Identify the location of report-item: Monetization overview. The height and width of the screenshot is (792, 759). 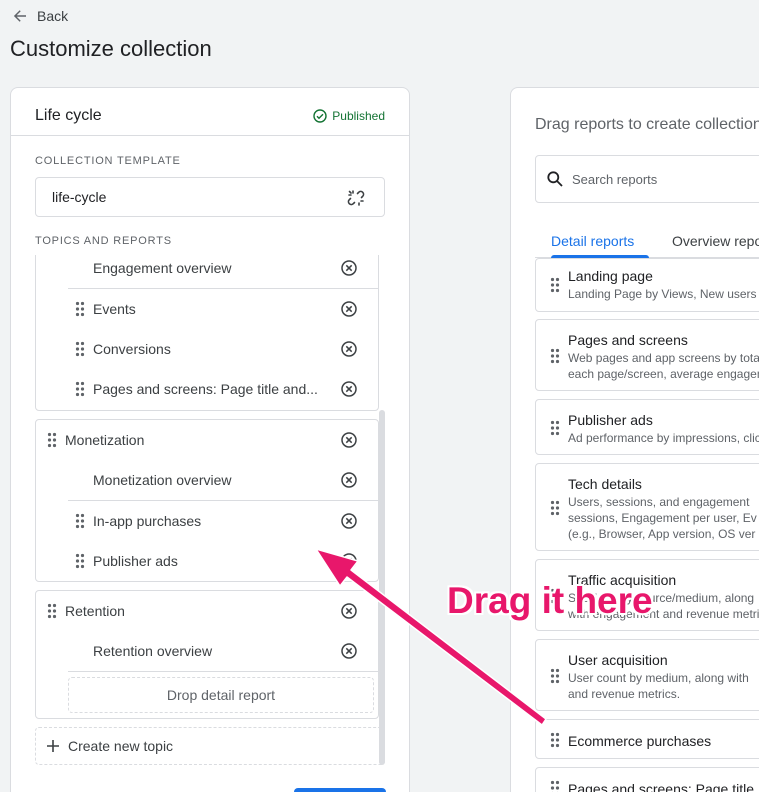
(207, 480).